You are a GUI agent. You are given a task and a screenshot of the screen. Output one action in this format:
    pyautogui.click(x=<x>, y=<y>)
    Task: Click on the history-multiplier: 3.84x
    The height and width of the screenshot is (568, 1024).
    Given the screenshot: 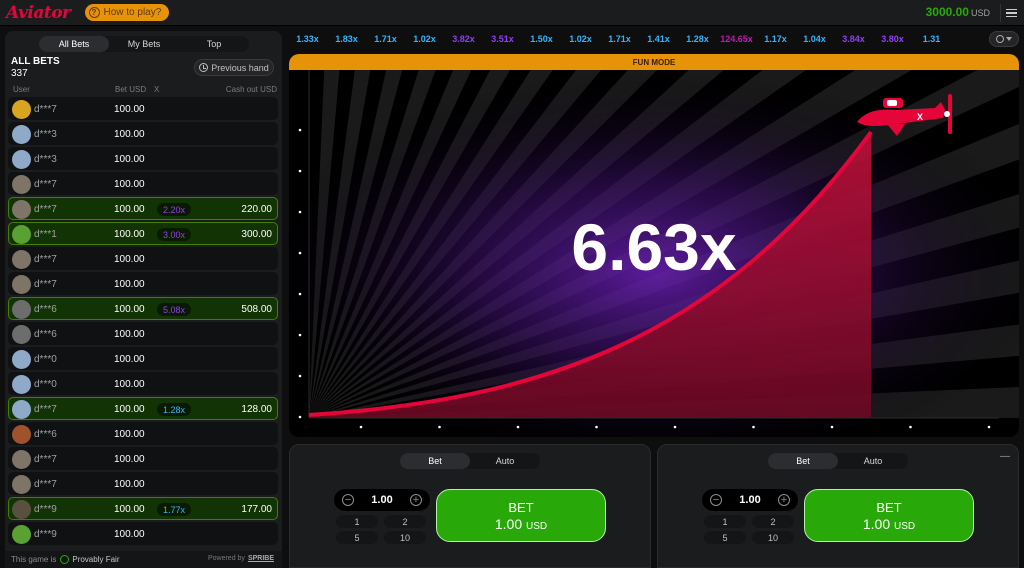 What is the action you would take?
    pyautogui.click(x=853, y=39)
    